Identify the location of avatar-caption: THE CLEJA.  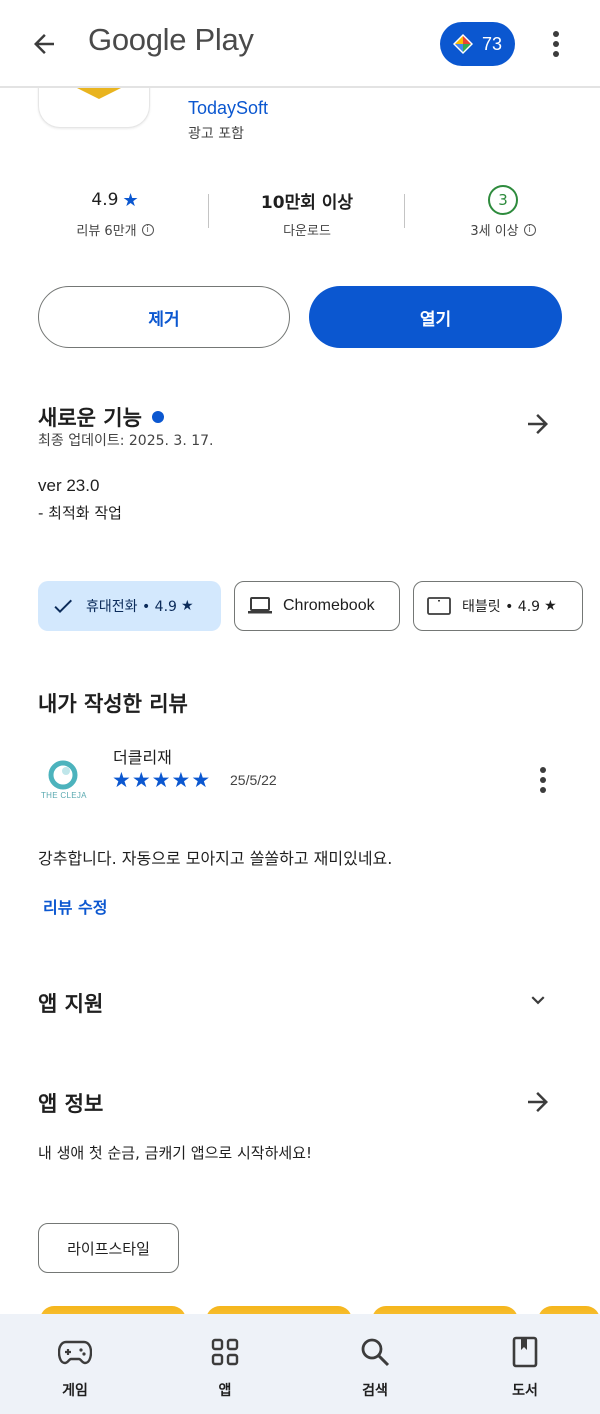
(64, 795).